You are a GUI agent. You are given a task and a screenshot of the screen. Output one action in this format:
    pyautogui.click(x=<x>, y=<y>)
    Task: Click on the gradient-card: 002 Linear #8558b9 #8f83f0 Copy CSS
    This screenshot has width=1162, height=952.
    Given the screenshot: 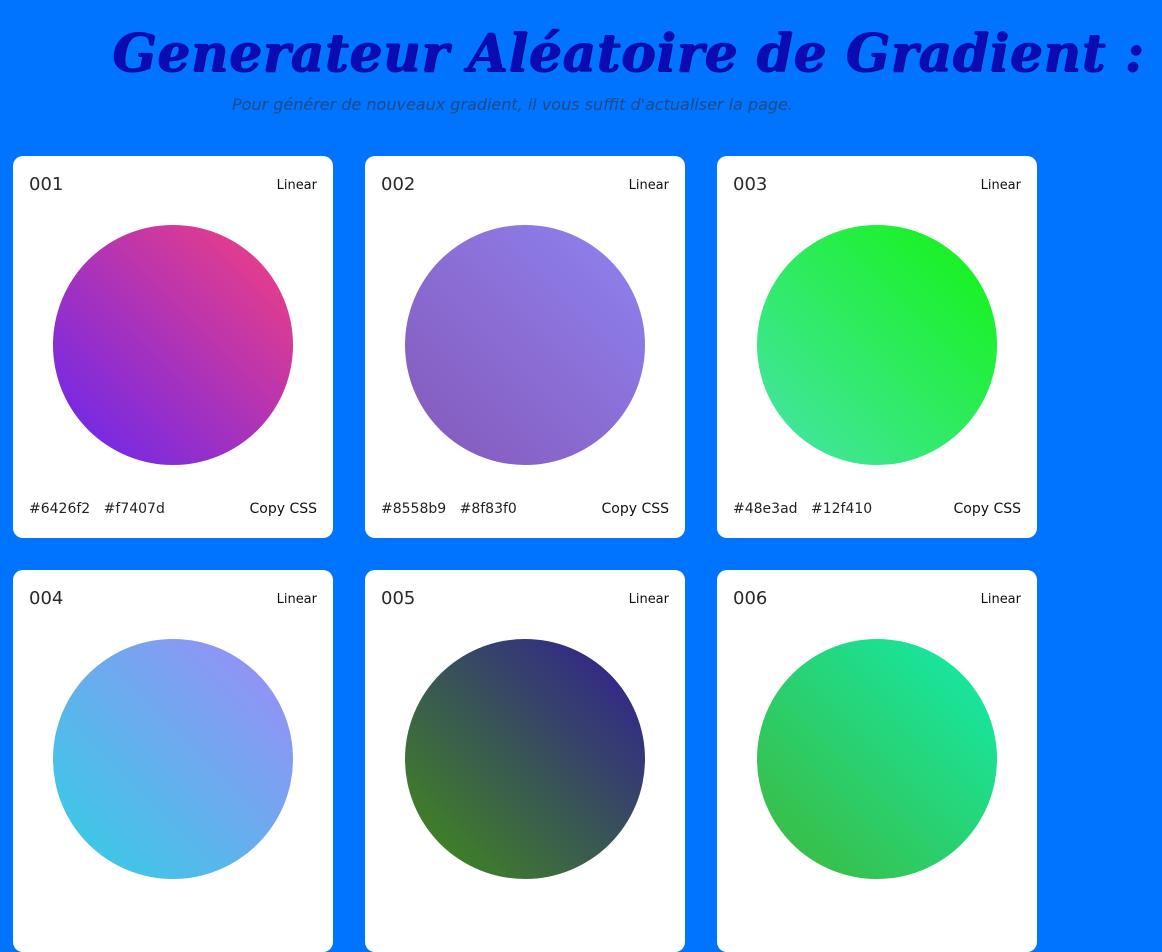 What is the action you would take?
    pyautogui.click(x=525, y=347)
    